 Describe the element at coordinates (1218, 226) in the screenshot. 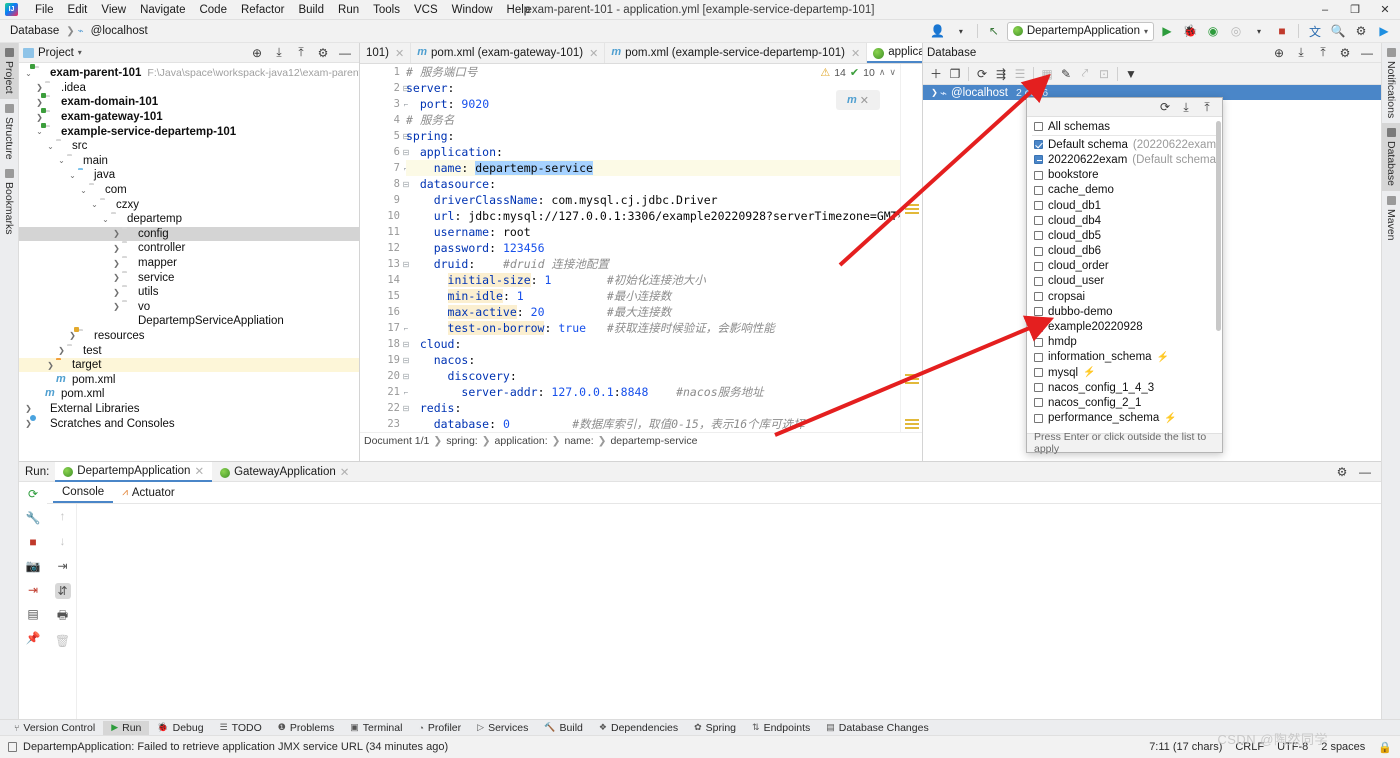

I see `scrollbar-thumb` at that location.